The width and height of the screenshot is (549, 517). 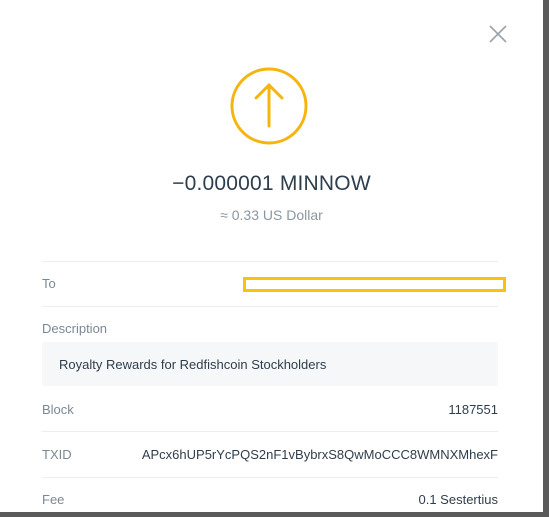 I want to click on close-icon, so click(x=498, y=34).